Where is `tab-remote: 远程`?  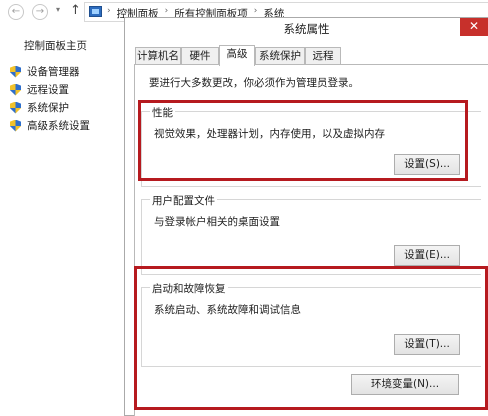 tab-remote: 远程 is located at coordinates (323, 56).